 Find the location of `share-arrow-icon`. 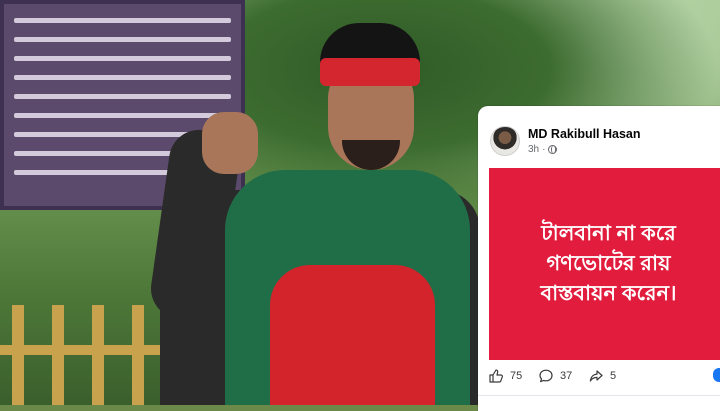

share-arrow-icon is located at coordinates (596, 376).